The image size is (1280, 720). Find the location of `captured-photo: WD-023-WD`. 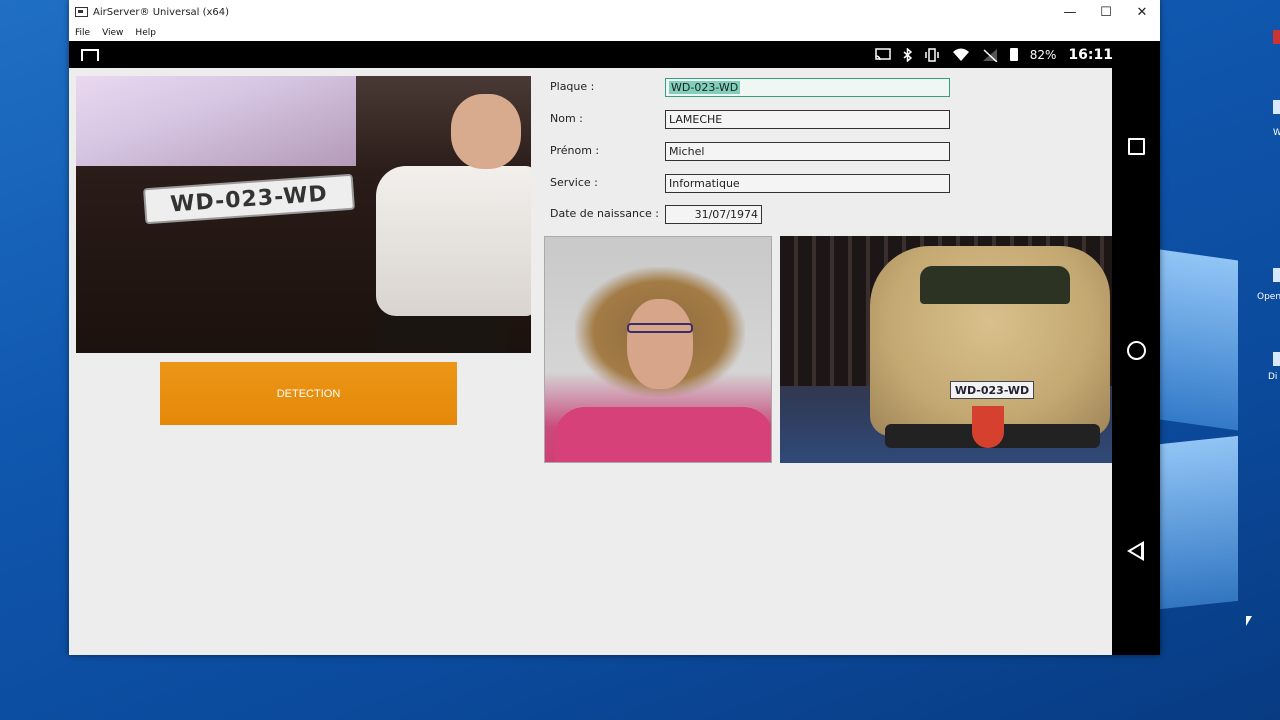

captured-photo: WD-023-WD is located at coordinates (303, 214).